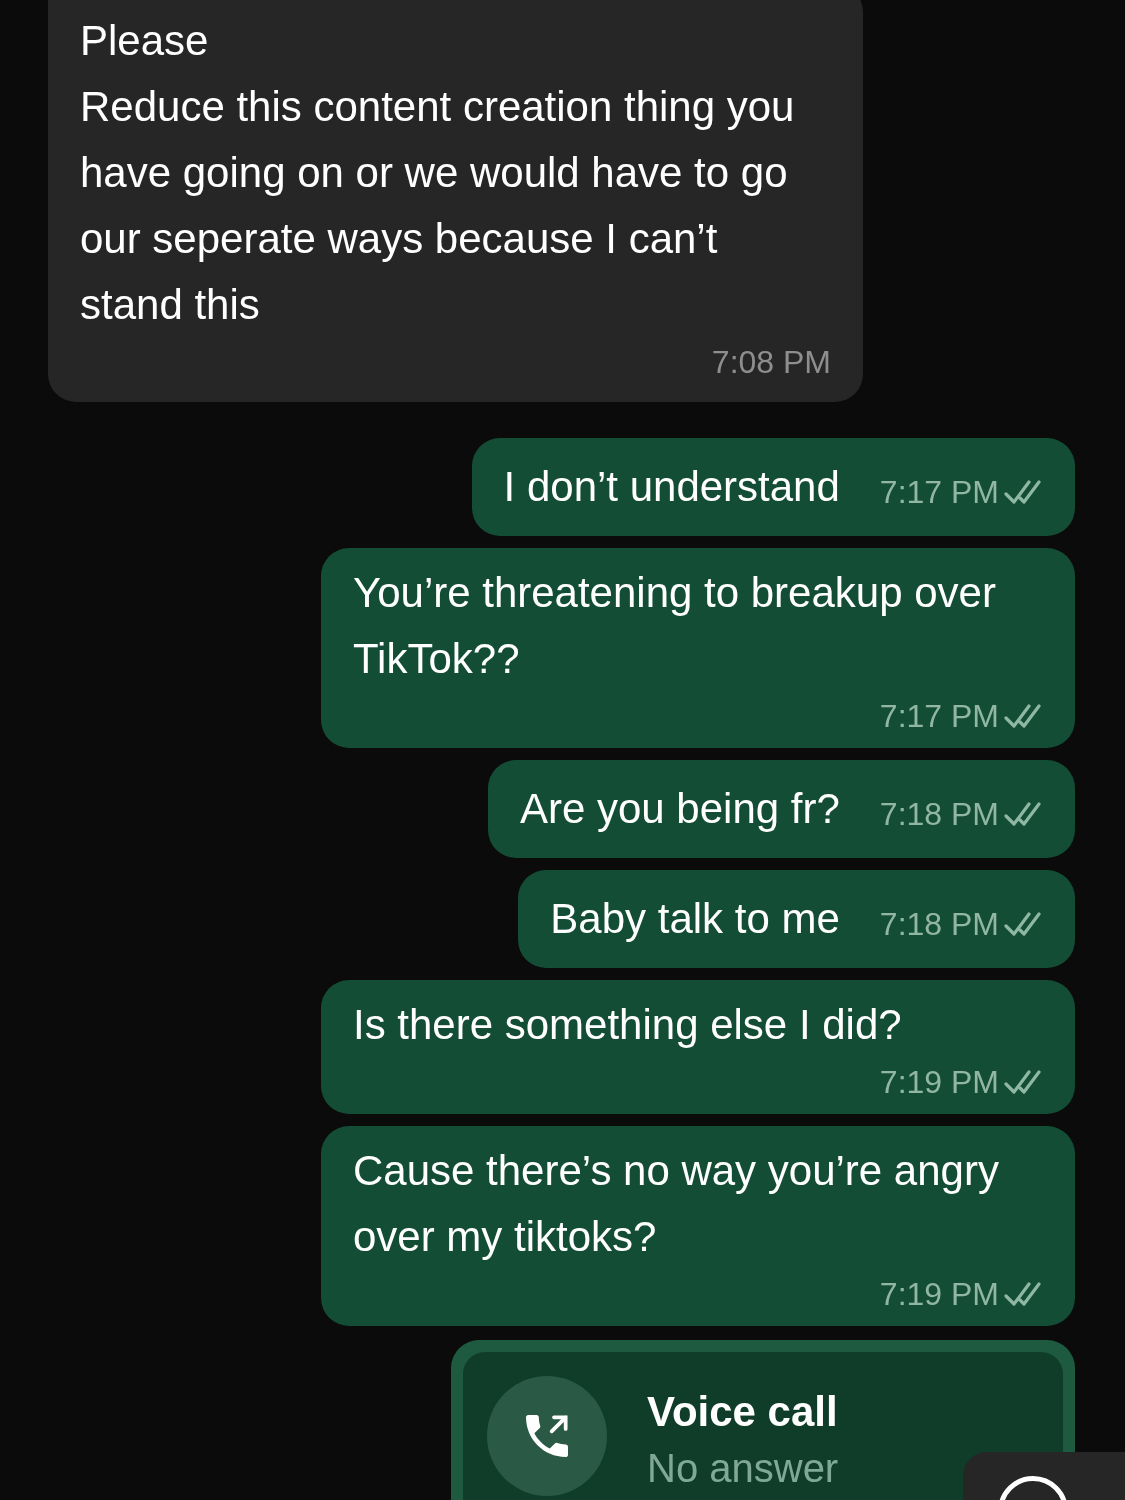 This screenshot has height=1500, width=1125. Describe the element at coordinates (679, 809) in the screenshot. I see `message-text: Are you being fr?` at that location.